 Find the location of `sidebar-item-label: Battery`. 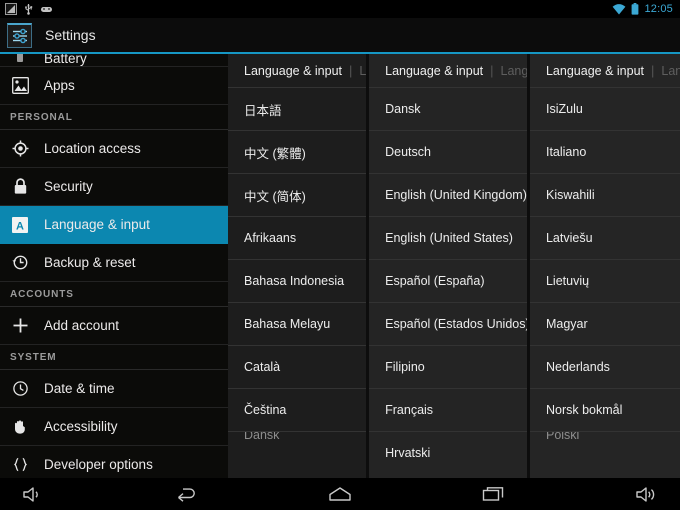

sidebar-item-label: Battery is located at coordinates (65, 60).